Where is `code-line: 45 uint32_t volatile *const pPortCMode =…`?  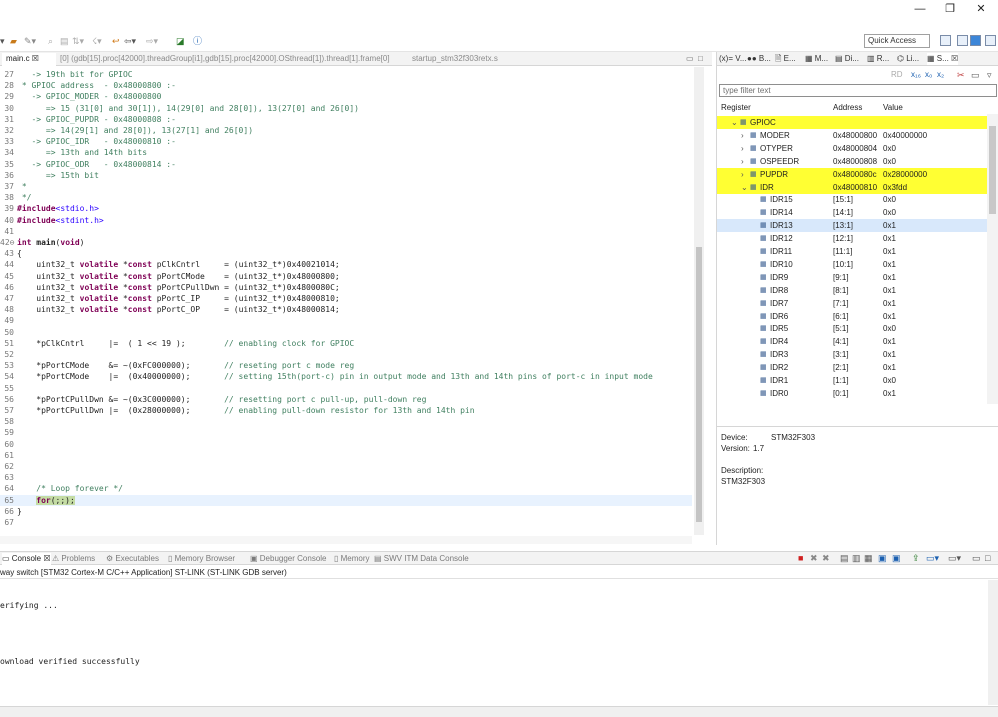 code-line: 45 uint32_t volatile *const pPortCMode =… is located at coordinates (346, 276).